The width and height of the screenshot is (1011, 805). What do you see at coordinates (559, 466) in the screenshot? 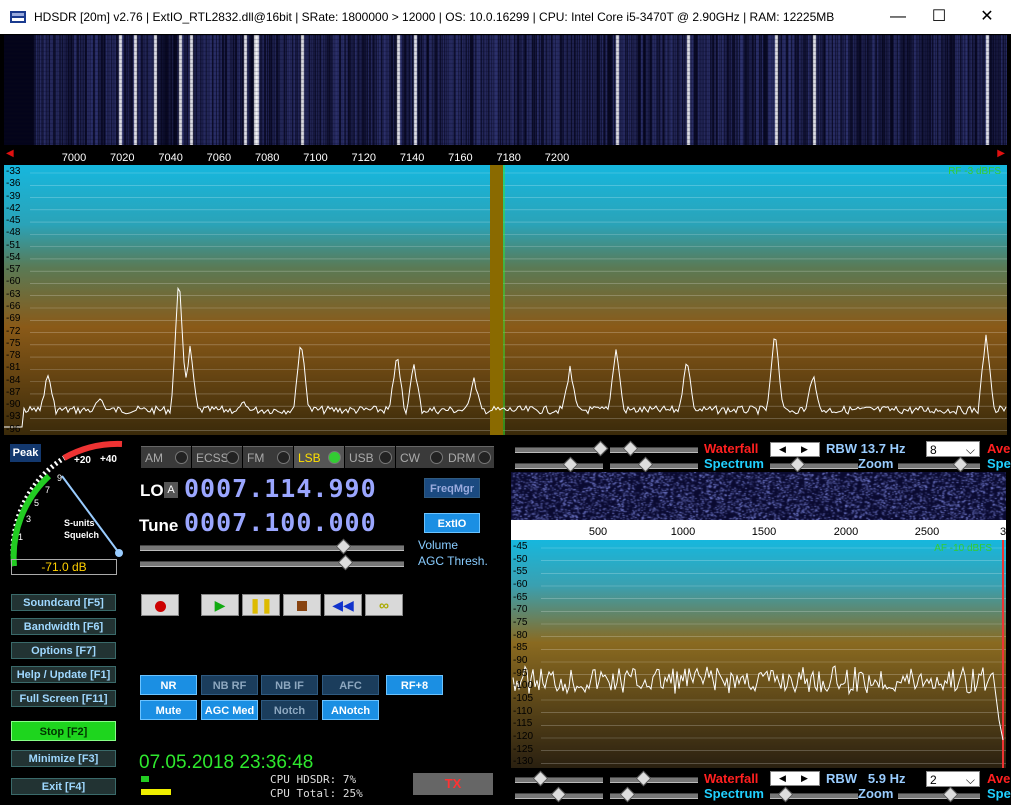
I see `rf-spectrum-contrast-slider` at bounding box center [559, 466].